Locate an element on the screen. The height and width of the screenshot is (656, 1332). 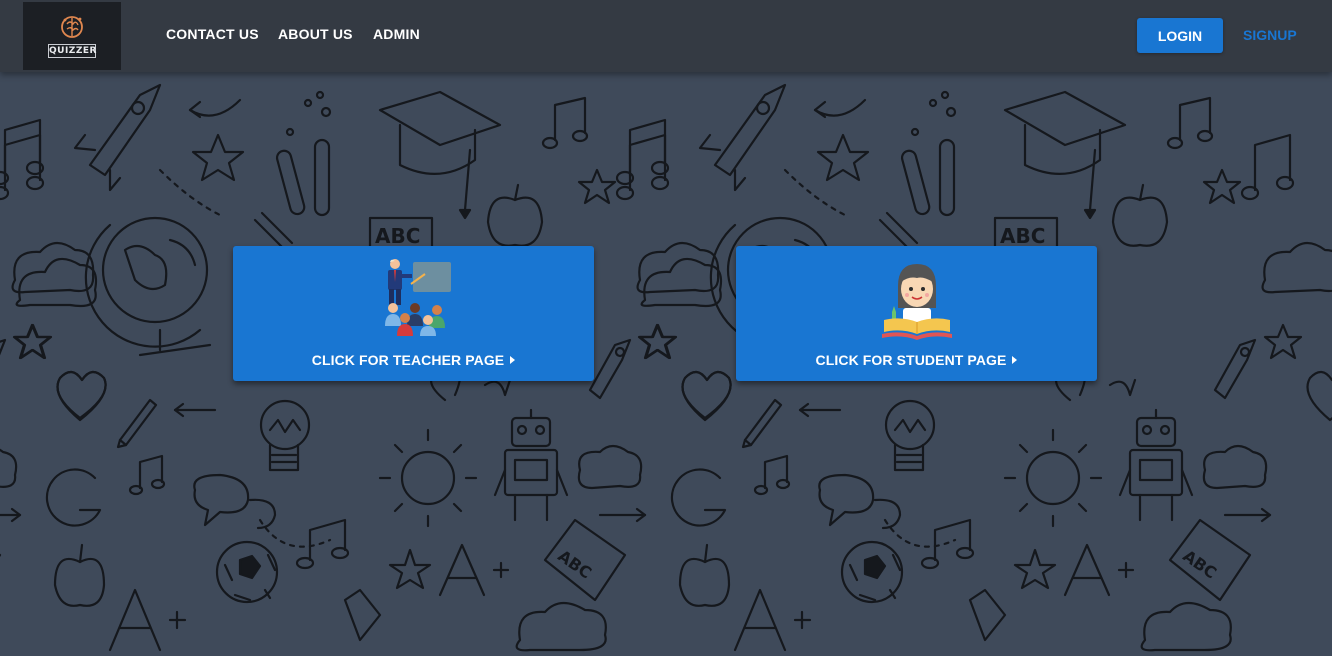
student-page-text: CLICK FOR STUDENT PAGE is located at coordinates (911, 360).